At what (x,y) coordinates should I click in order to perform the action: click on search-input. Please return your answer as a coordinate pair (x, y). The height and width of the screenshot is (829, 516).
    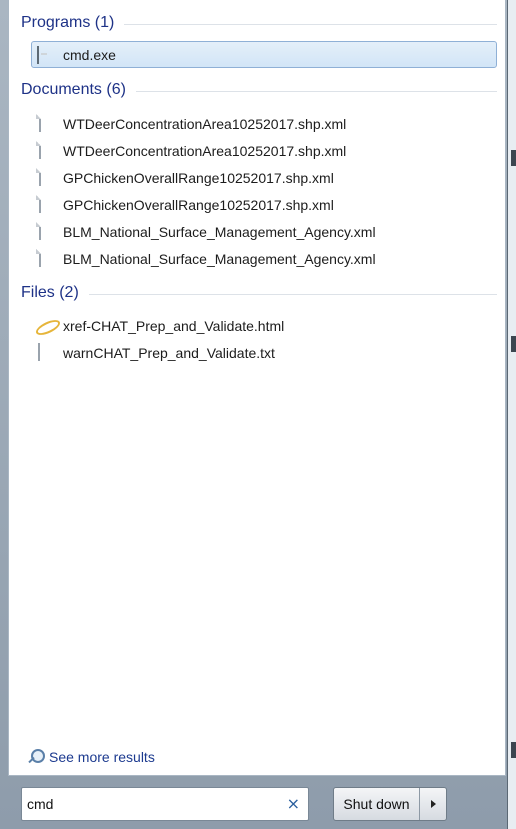
    Looking at the image, I should click on (152, 804).